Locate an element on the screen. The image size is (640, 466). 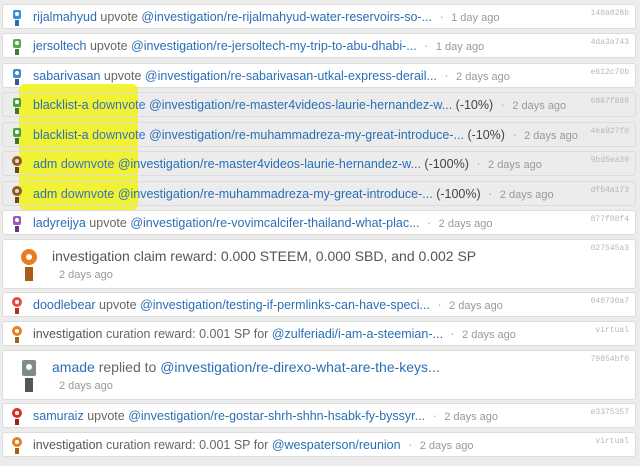
username-link: ladyreijya is located at coordinates (59, 223).